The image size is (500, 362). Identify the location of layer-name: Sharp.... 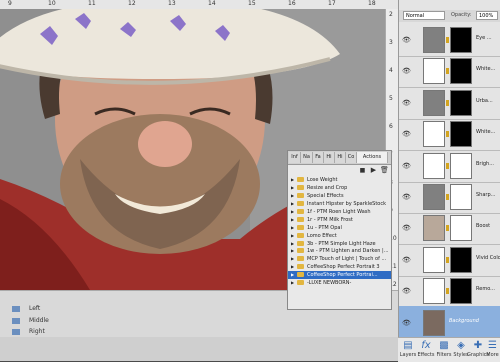
(488, 195).